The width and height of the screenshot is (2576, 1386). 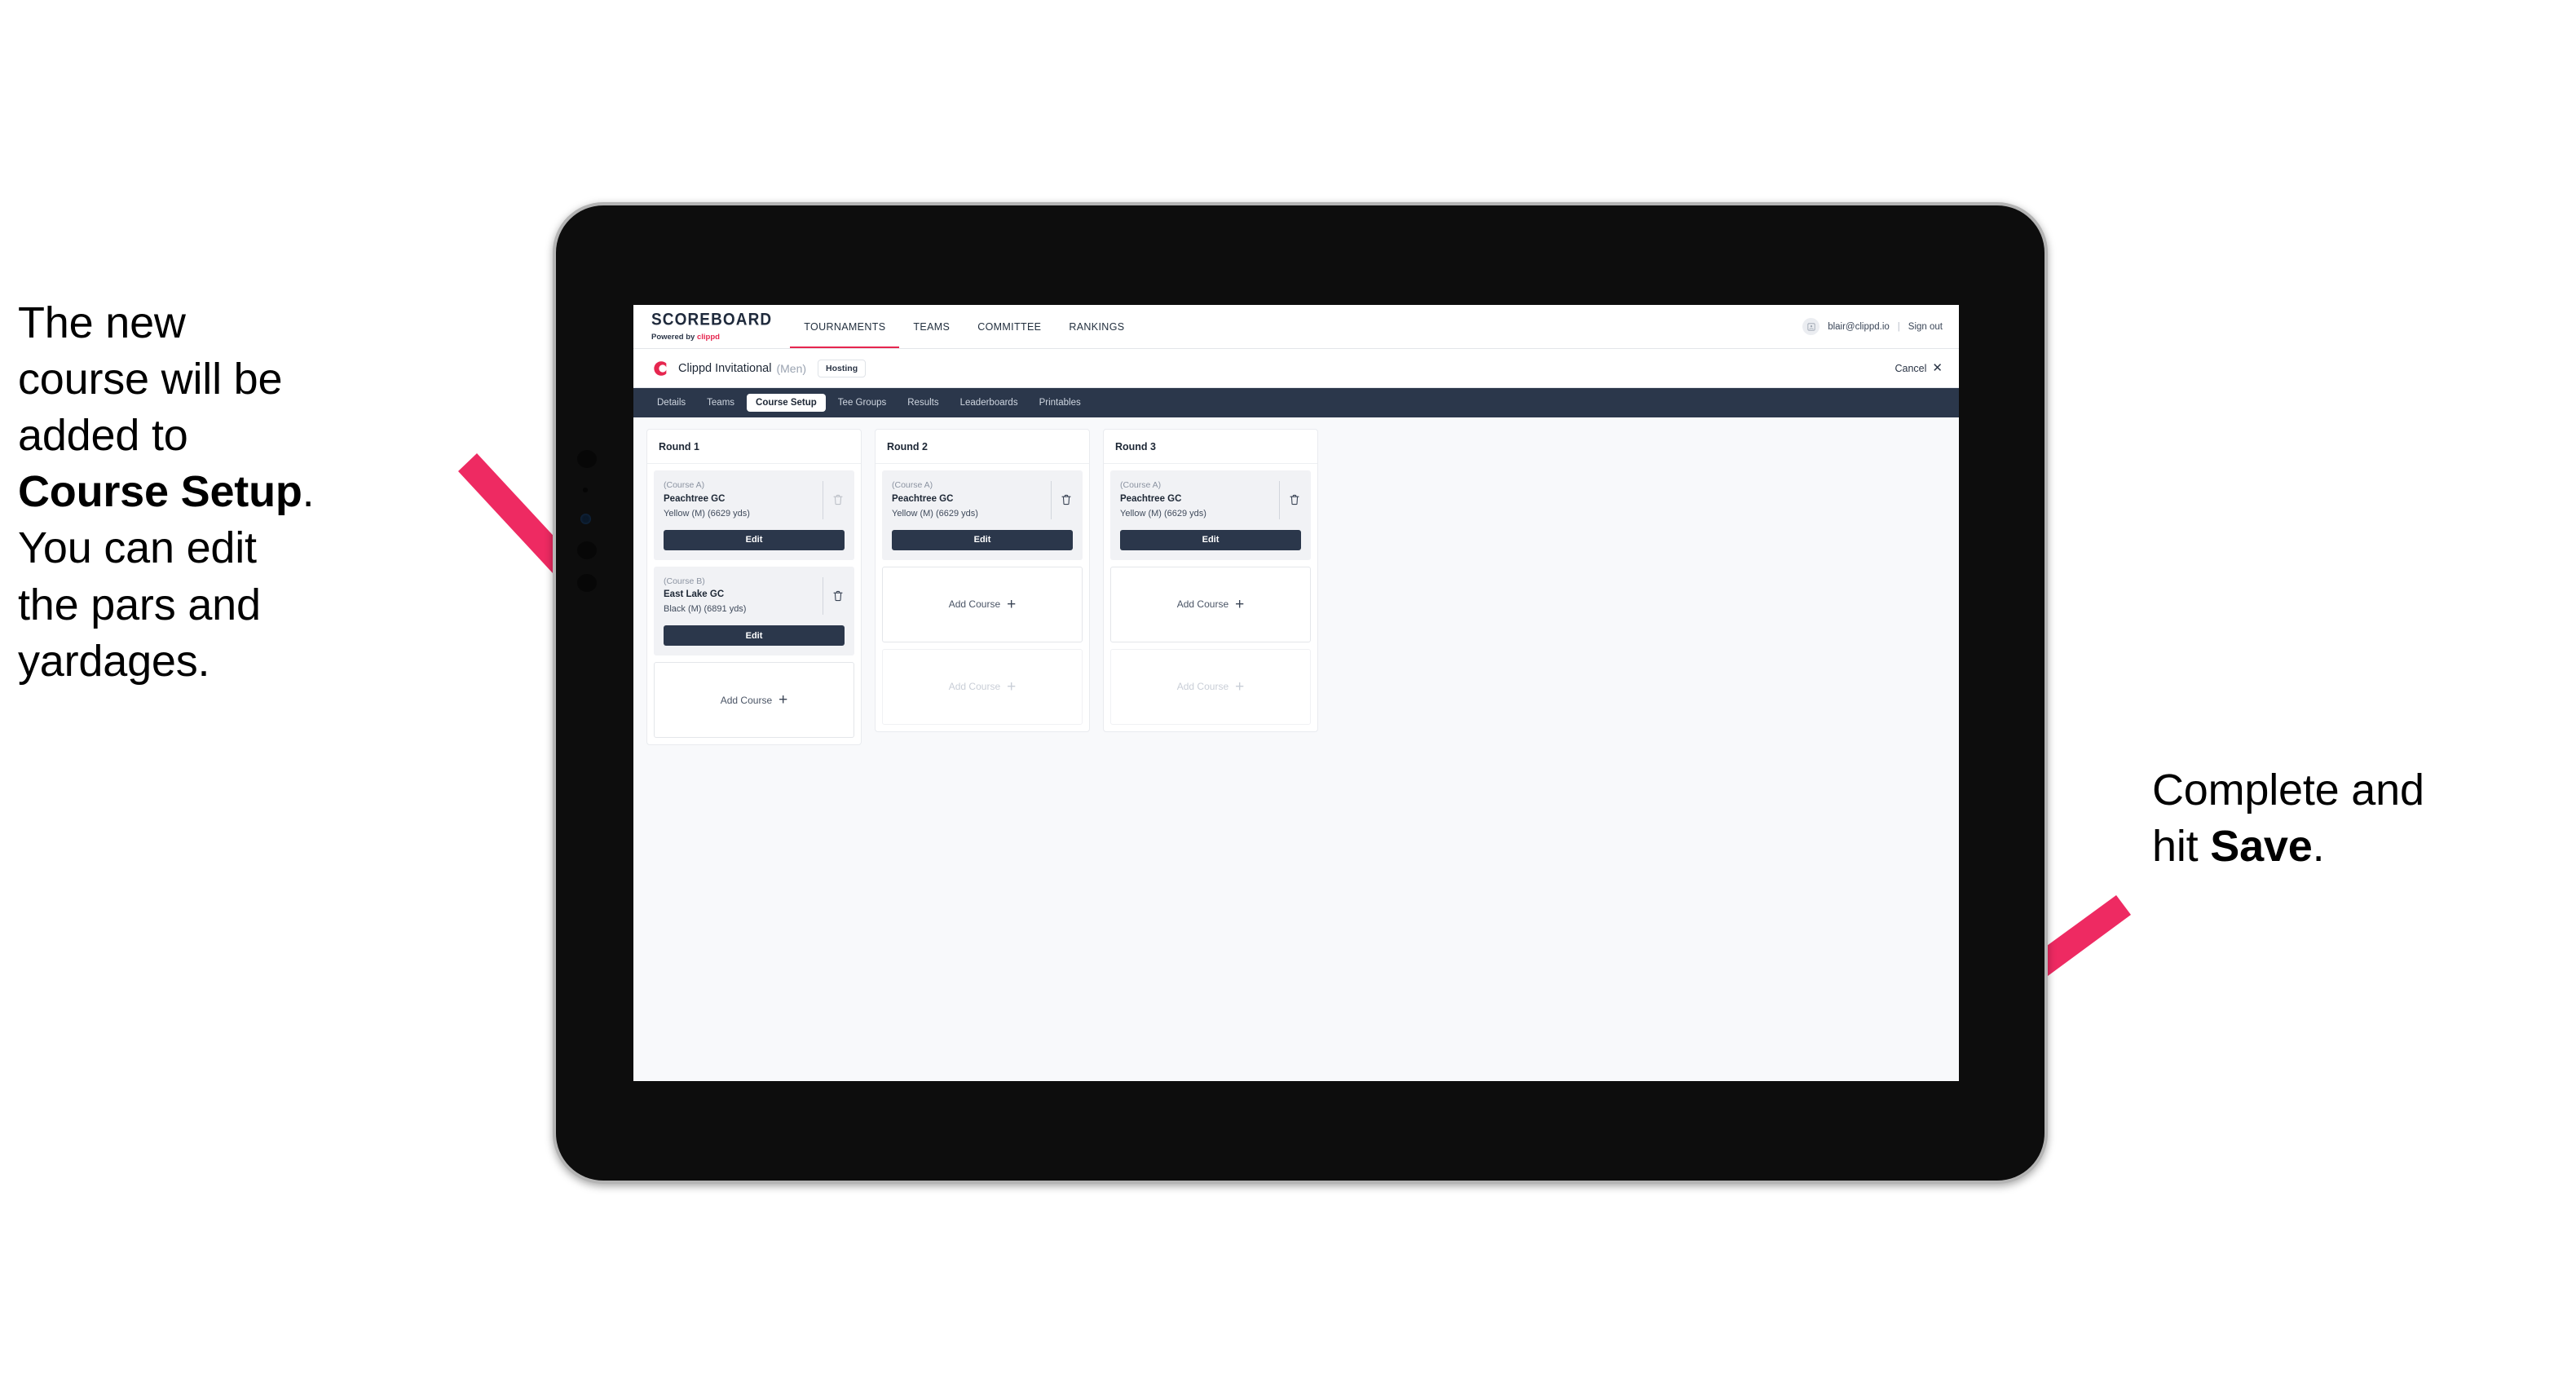 What do you see at coordinates (989, 403) in the screenshot?
I see `tab-leaderboards: Leaderboards` at bounding box center [989, 403].